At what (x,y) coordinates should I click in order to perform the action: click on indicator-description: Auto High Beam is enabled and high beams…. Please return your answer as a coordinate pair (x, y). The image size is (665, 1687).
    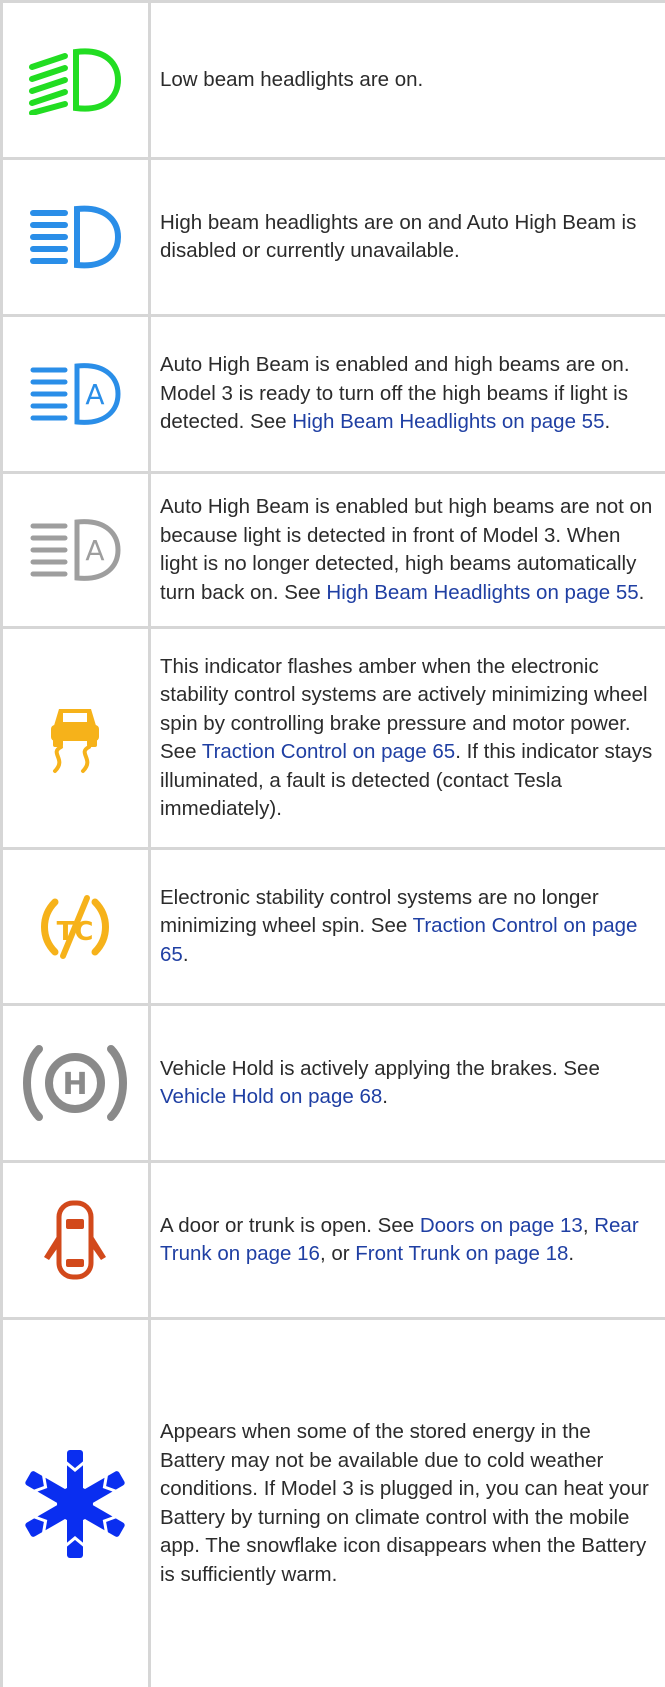
    Looking at the image, I should click on (395, 393).